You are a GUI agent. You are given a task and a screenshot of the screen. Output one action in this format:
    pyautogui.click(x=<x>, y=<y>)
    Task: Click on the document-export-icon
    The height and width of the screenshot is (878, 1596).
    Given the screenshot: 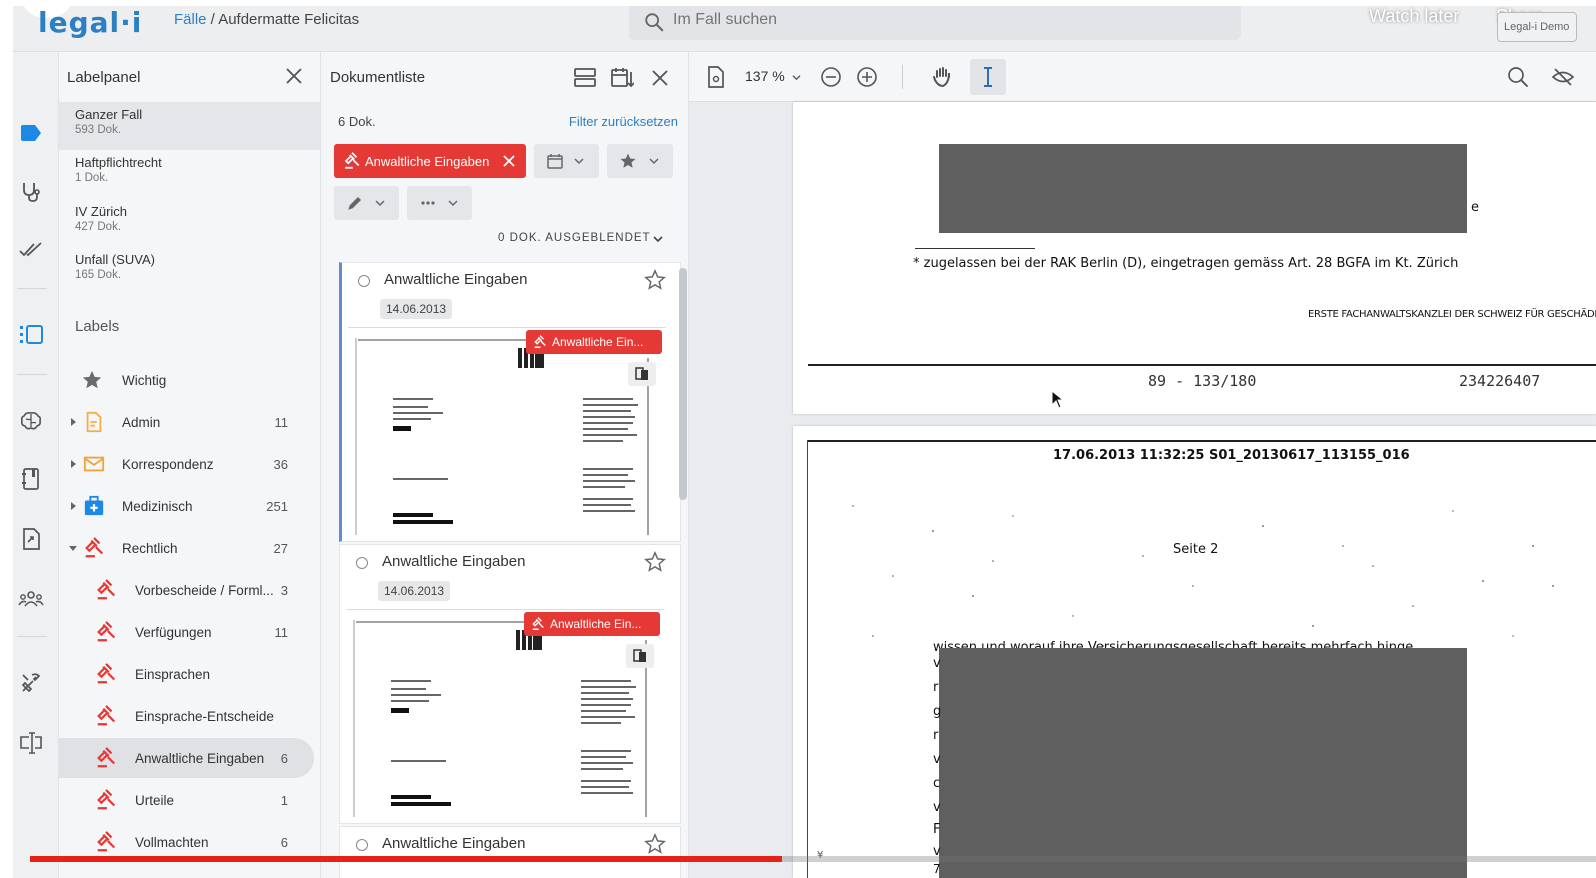 What is the action you would take?
    pyautogui.click(x=31, y=539)
    